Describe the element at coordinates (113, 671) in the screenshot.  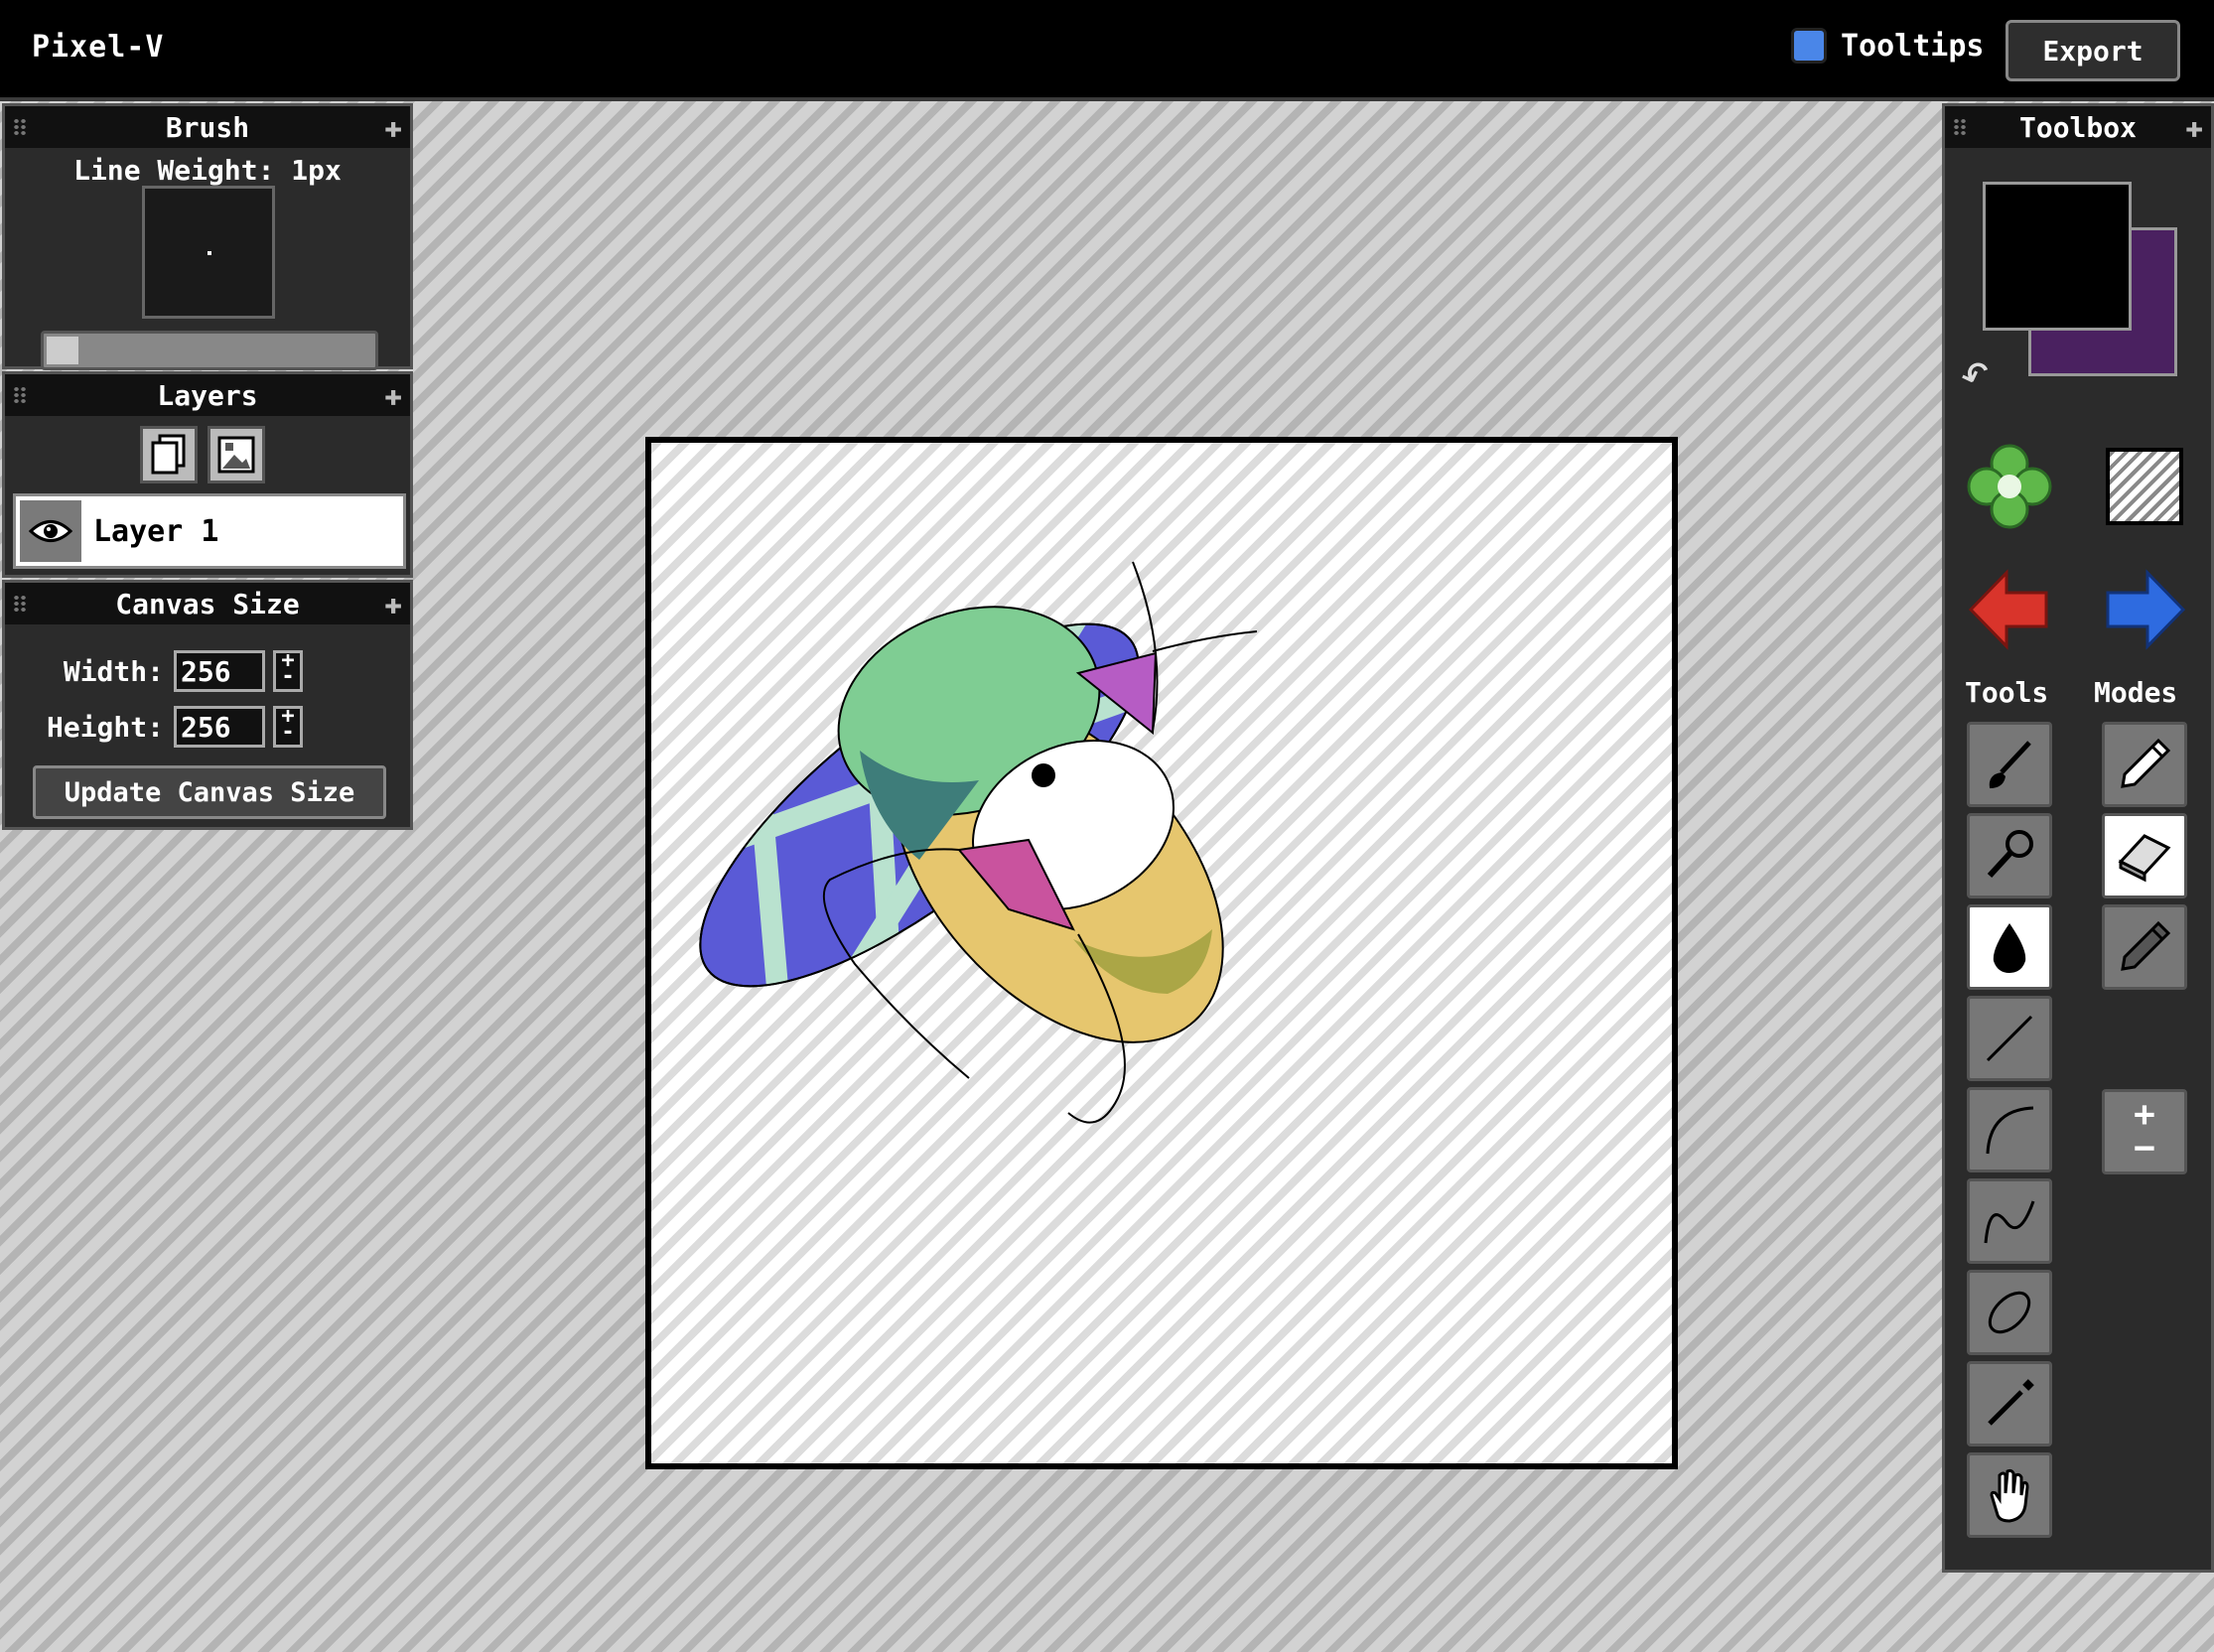
I see `width-label: Width:` at that location.